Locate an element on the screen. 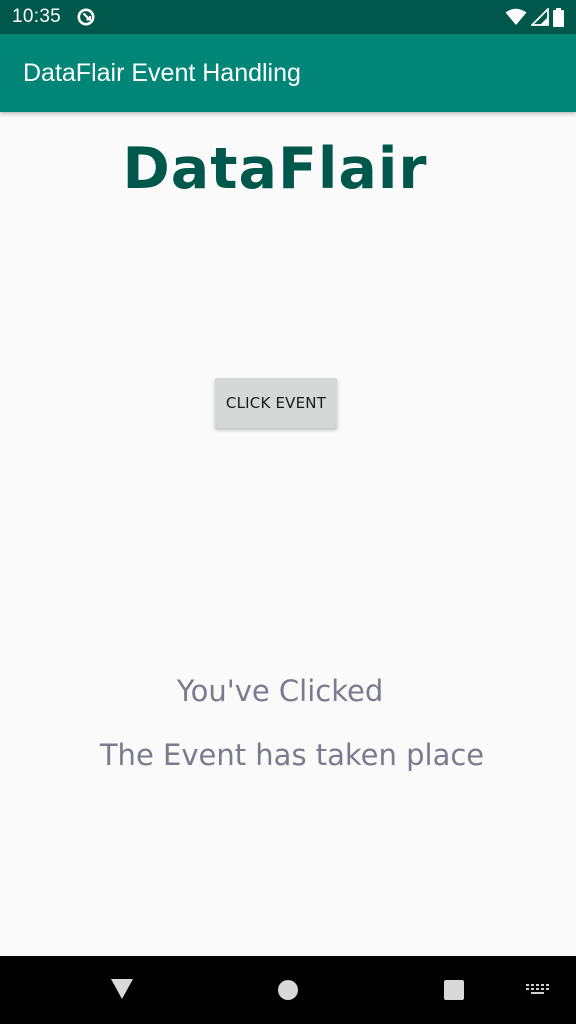 The image size is (576, 1024). back-icon is located at coordinates (122, 989).